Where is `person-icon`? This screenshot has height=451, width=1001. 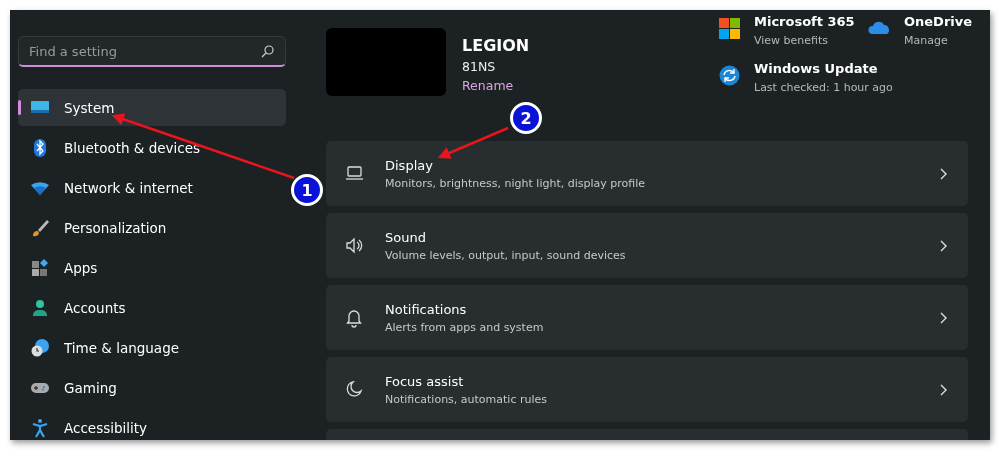
person-icon is located at coordinates (40, 307).